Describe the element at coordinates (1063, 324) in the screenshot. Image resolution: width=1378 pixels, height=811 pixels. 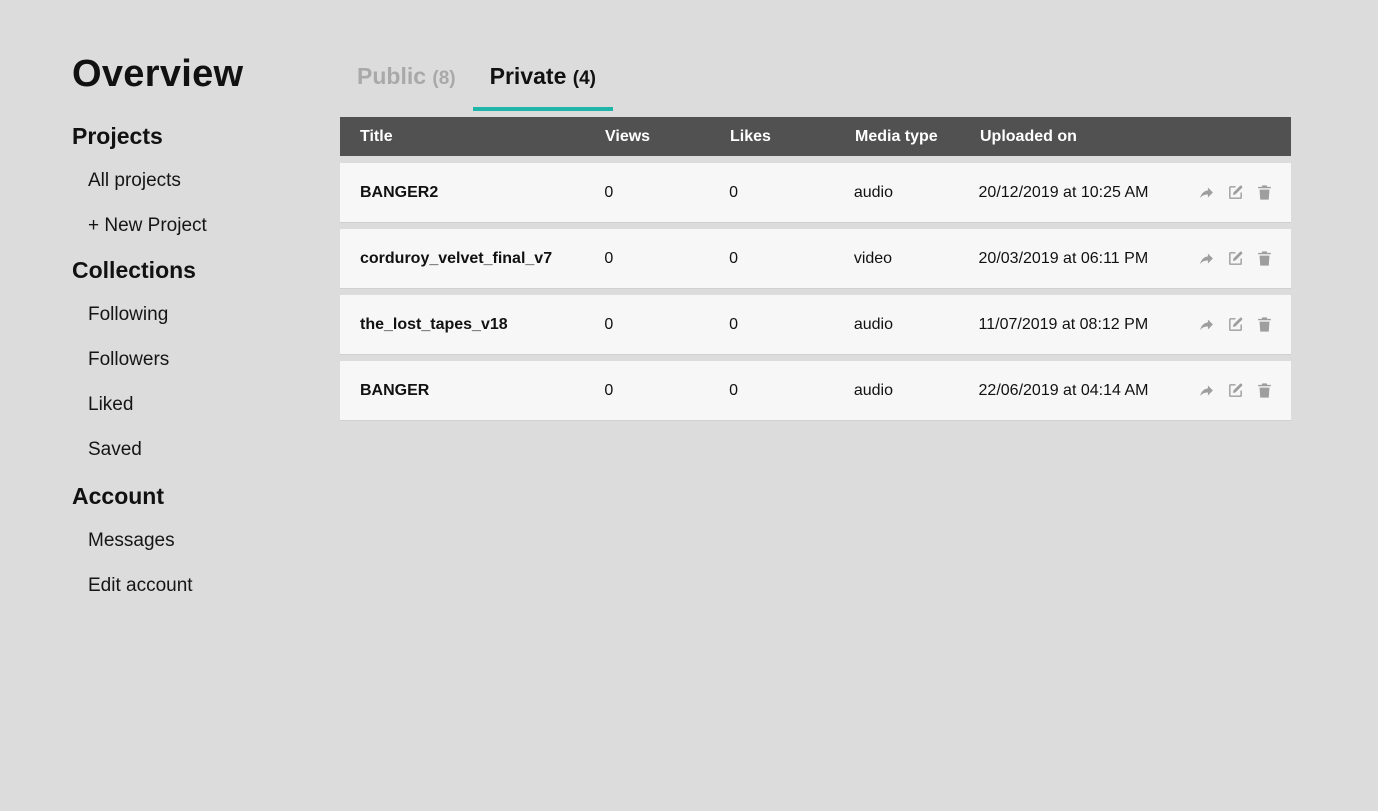
I see `cell-uploaded-on: 11/07/2019 at 08:12 PM` at that location.